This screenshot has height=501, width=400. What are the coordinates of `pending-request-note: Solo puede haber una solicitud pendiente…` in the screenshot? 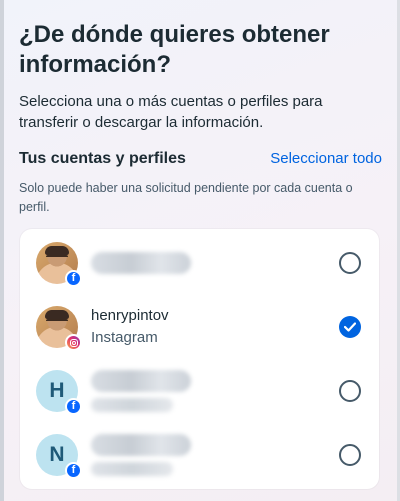 It's located at (186, 197).